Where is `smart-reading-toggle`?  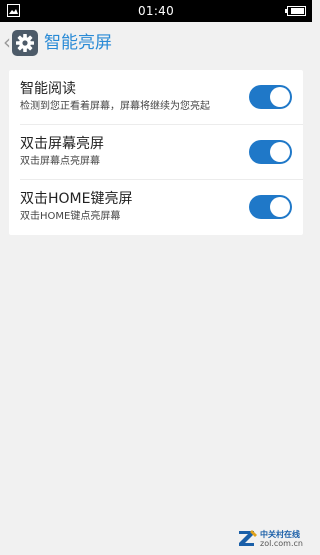 smart-reading-toggle is located at coordinates (270, 97).